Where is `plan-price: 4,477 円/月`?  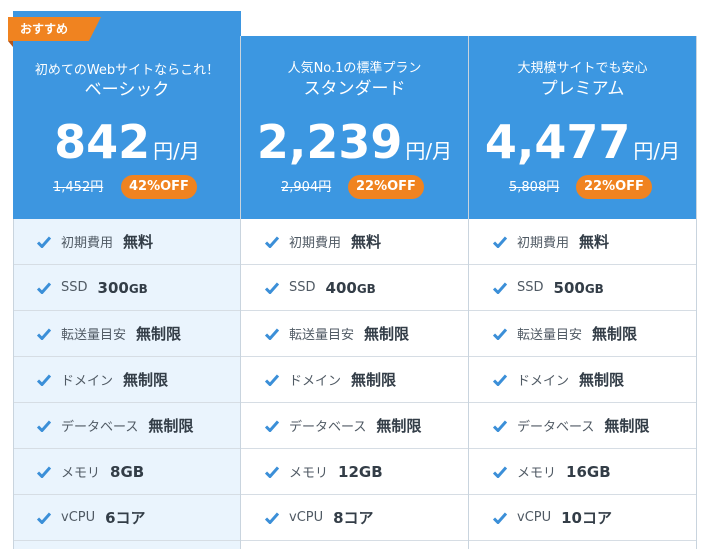 plan-price: 4,477 円/月 is located at coordinates (582, 142).